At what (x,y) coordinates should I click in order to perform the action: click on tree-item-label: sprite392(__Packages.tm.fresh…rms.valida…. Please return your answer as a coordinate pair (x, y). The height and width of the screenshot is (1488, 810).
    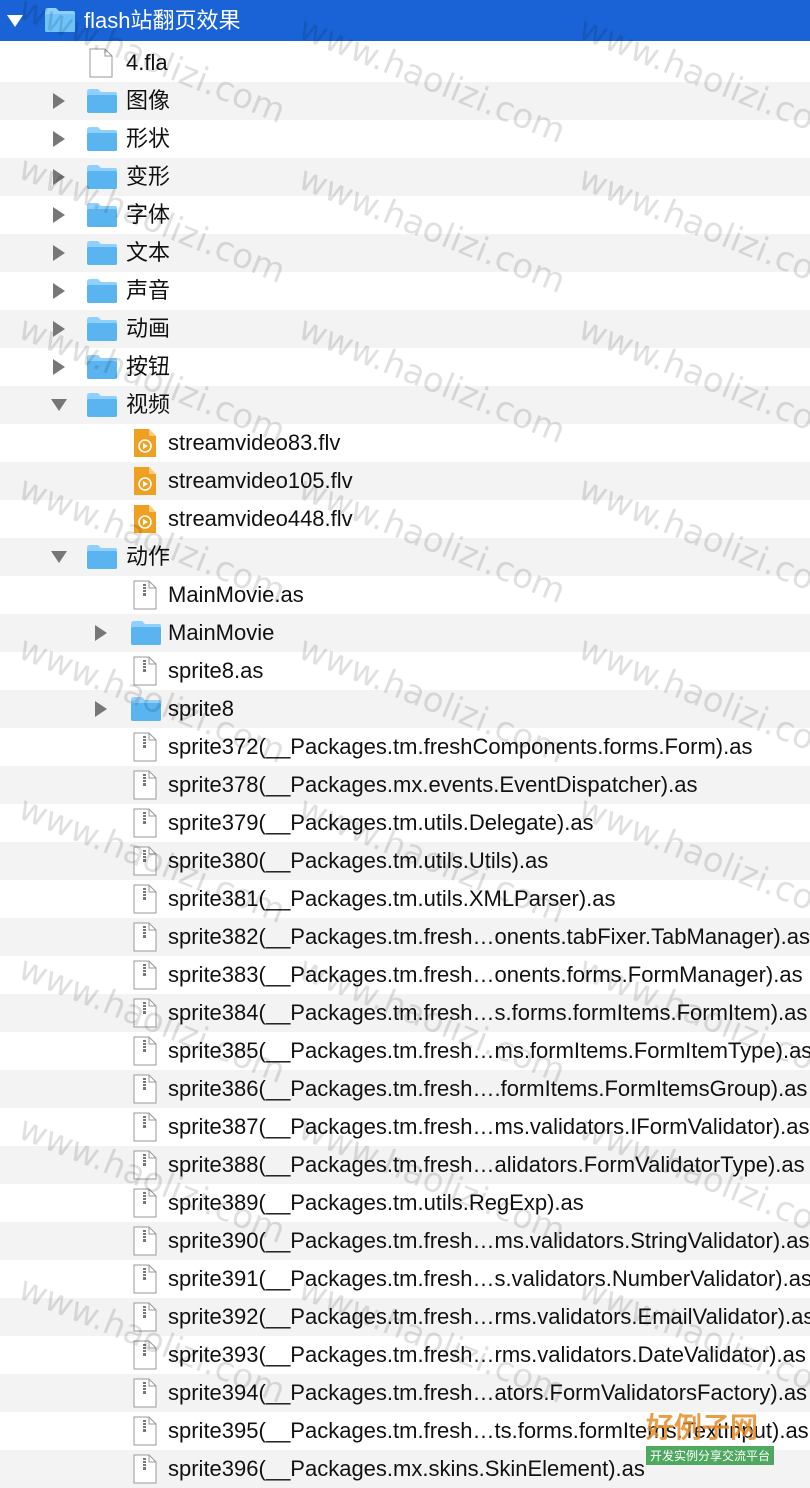
    Looking at the image, I should click on (489, 1316).